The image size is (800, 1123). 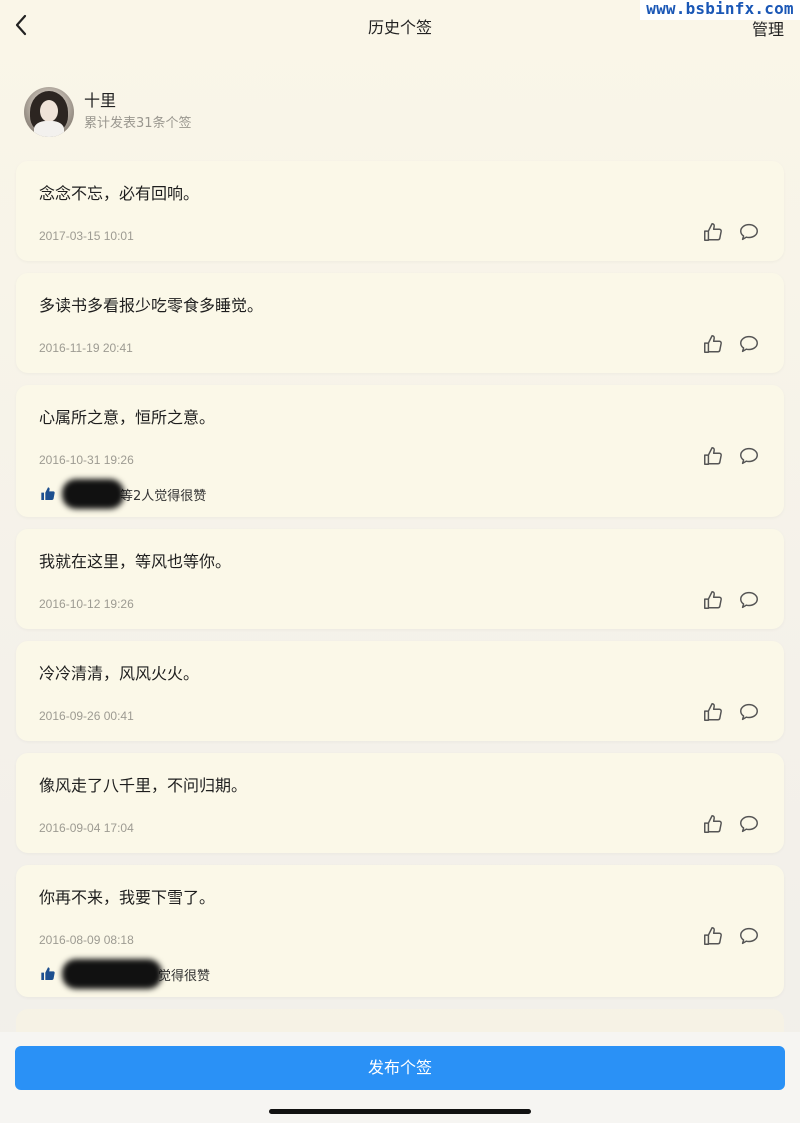 What do you see at coordinates (400, 1068) in the screenshot?
I see `publish-signature-button: 发布个签` at bounding box center [400, 1068].